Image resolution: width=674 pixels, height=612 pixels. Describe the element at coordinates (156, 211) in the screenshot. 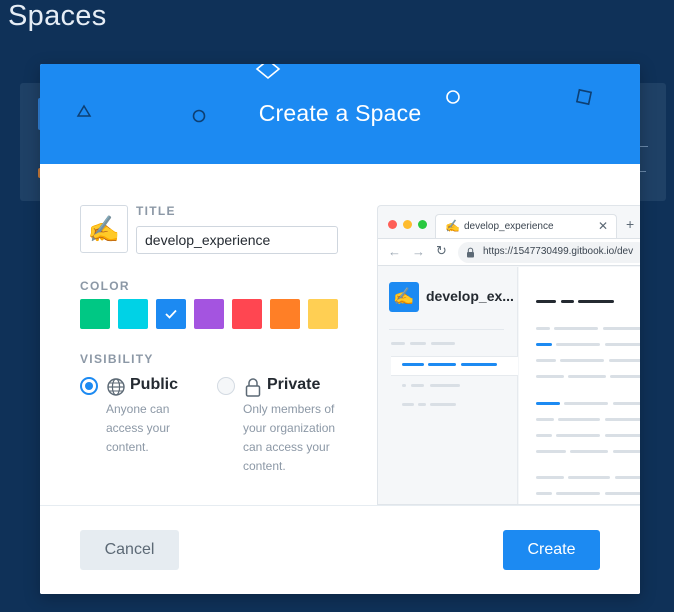

I see `title-label: TITLE` at that location.